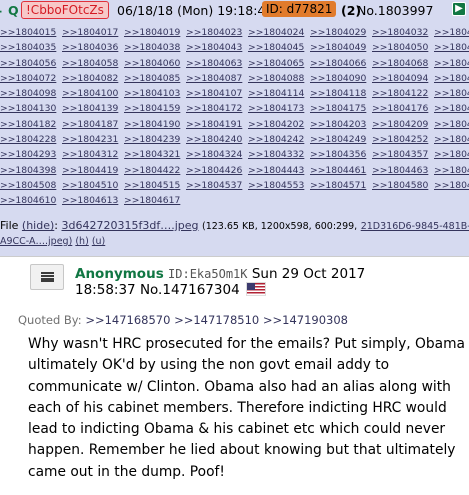  What do you see at coordinates (216, 320) in the screenshot?
I see `quoted-by-link: >>147178510` at bounding box center [216, 320].